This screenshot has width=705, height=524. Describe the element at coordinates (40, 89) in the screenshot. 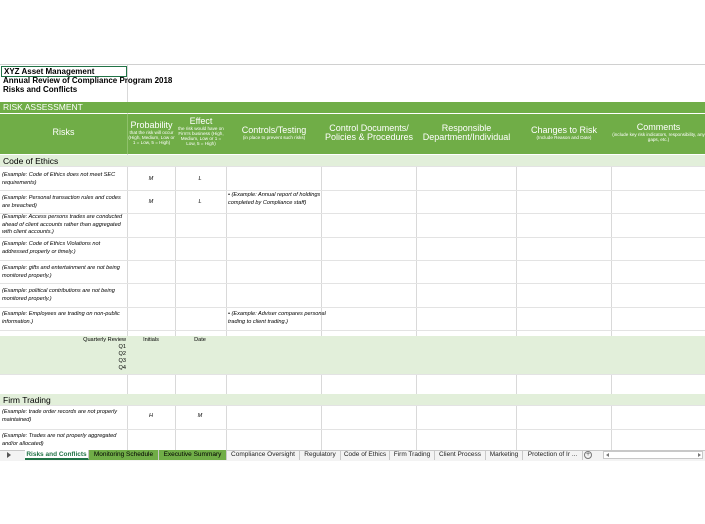

I see `page-subtitle: Risks and Conflicts` at that location.